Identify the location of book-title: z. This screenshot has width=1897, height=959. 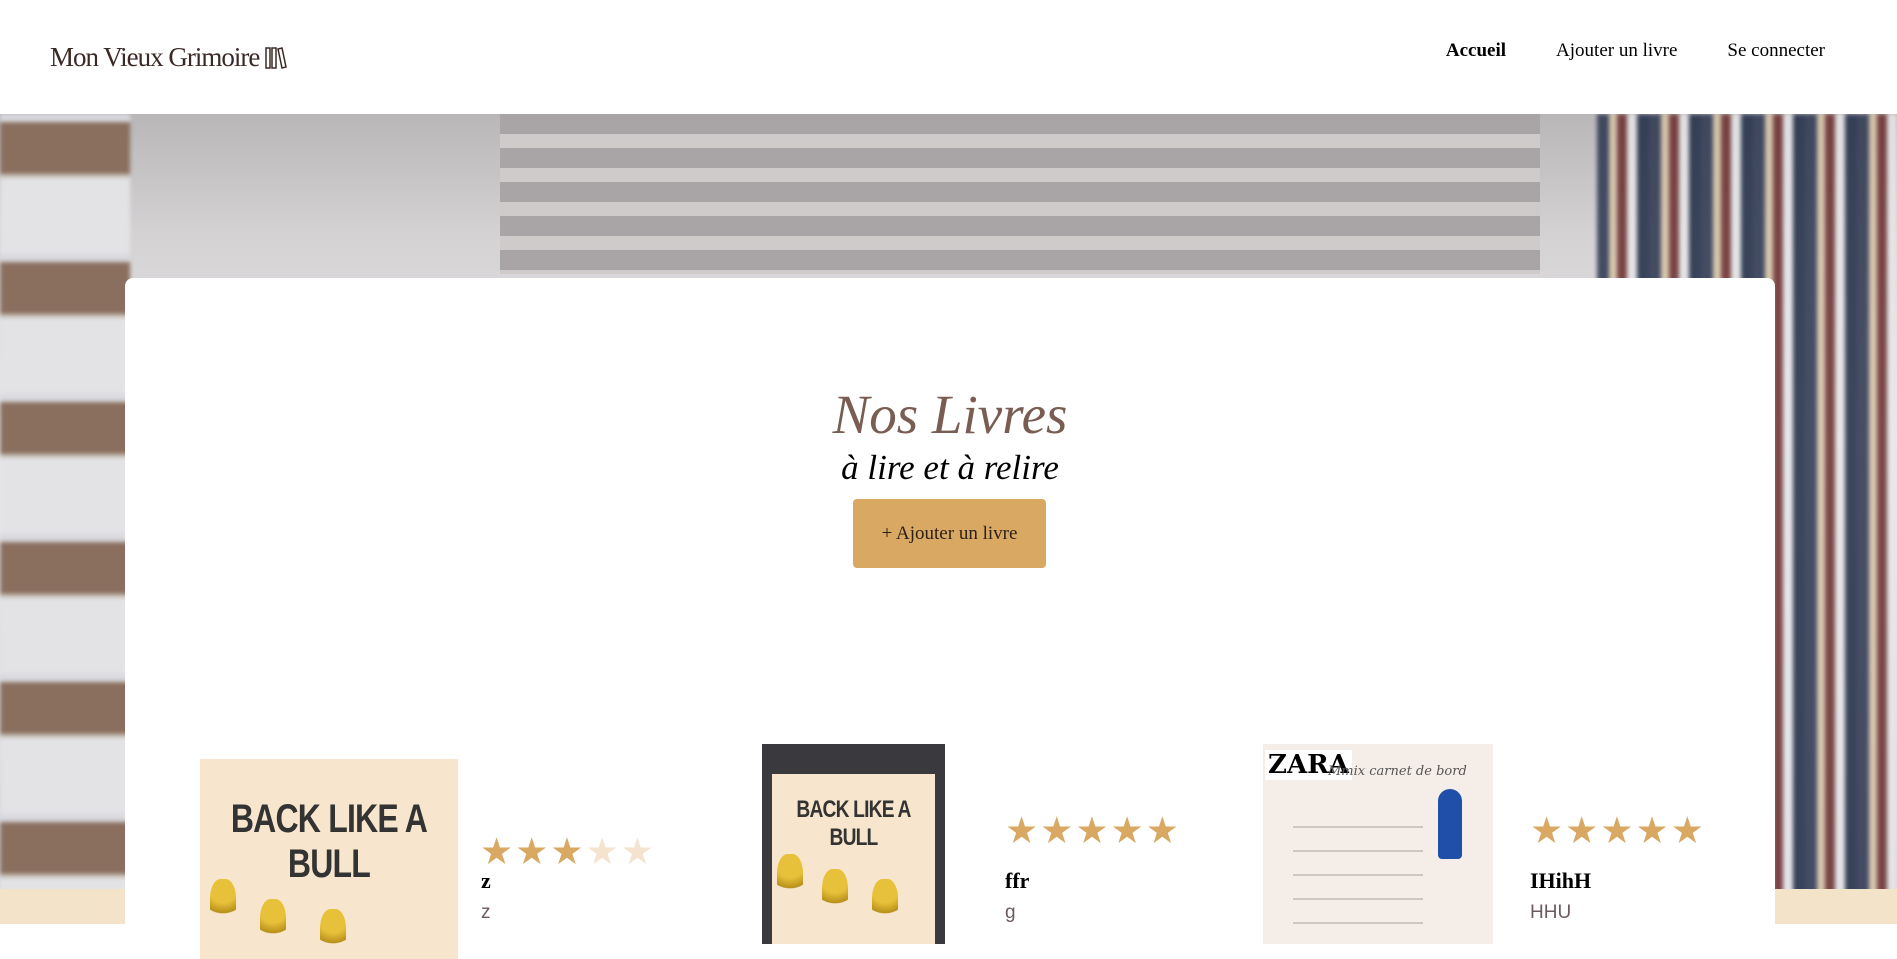
(486, 880).